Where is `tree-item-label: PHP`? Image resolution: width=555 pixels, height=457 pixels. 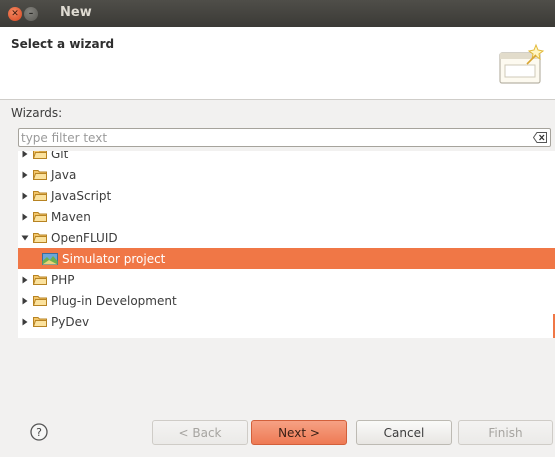
tree-item-label: PHP is located at coordinates (63, 279).